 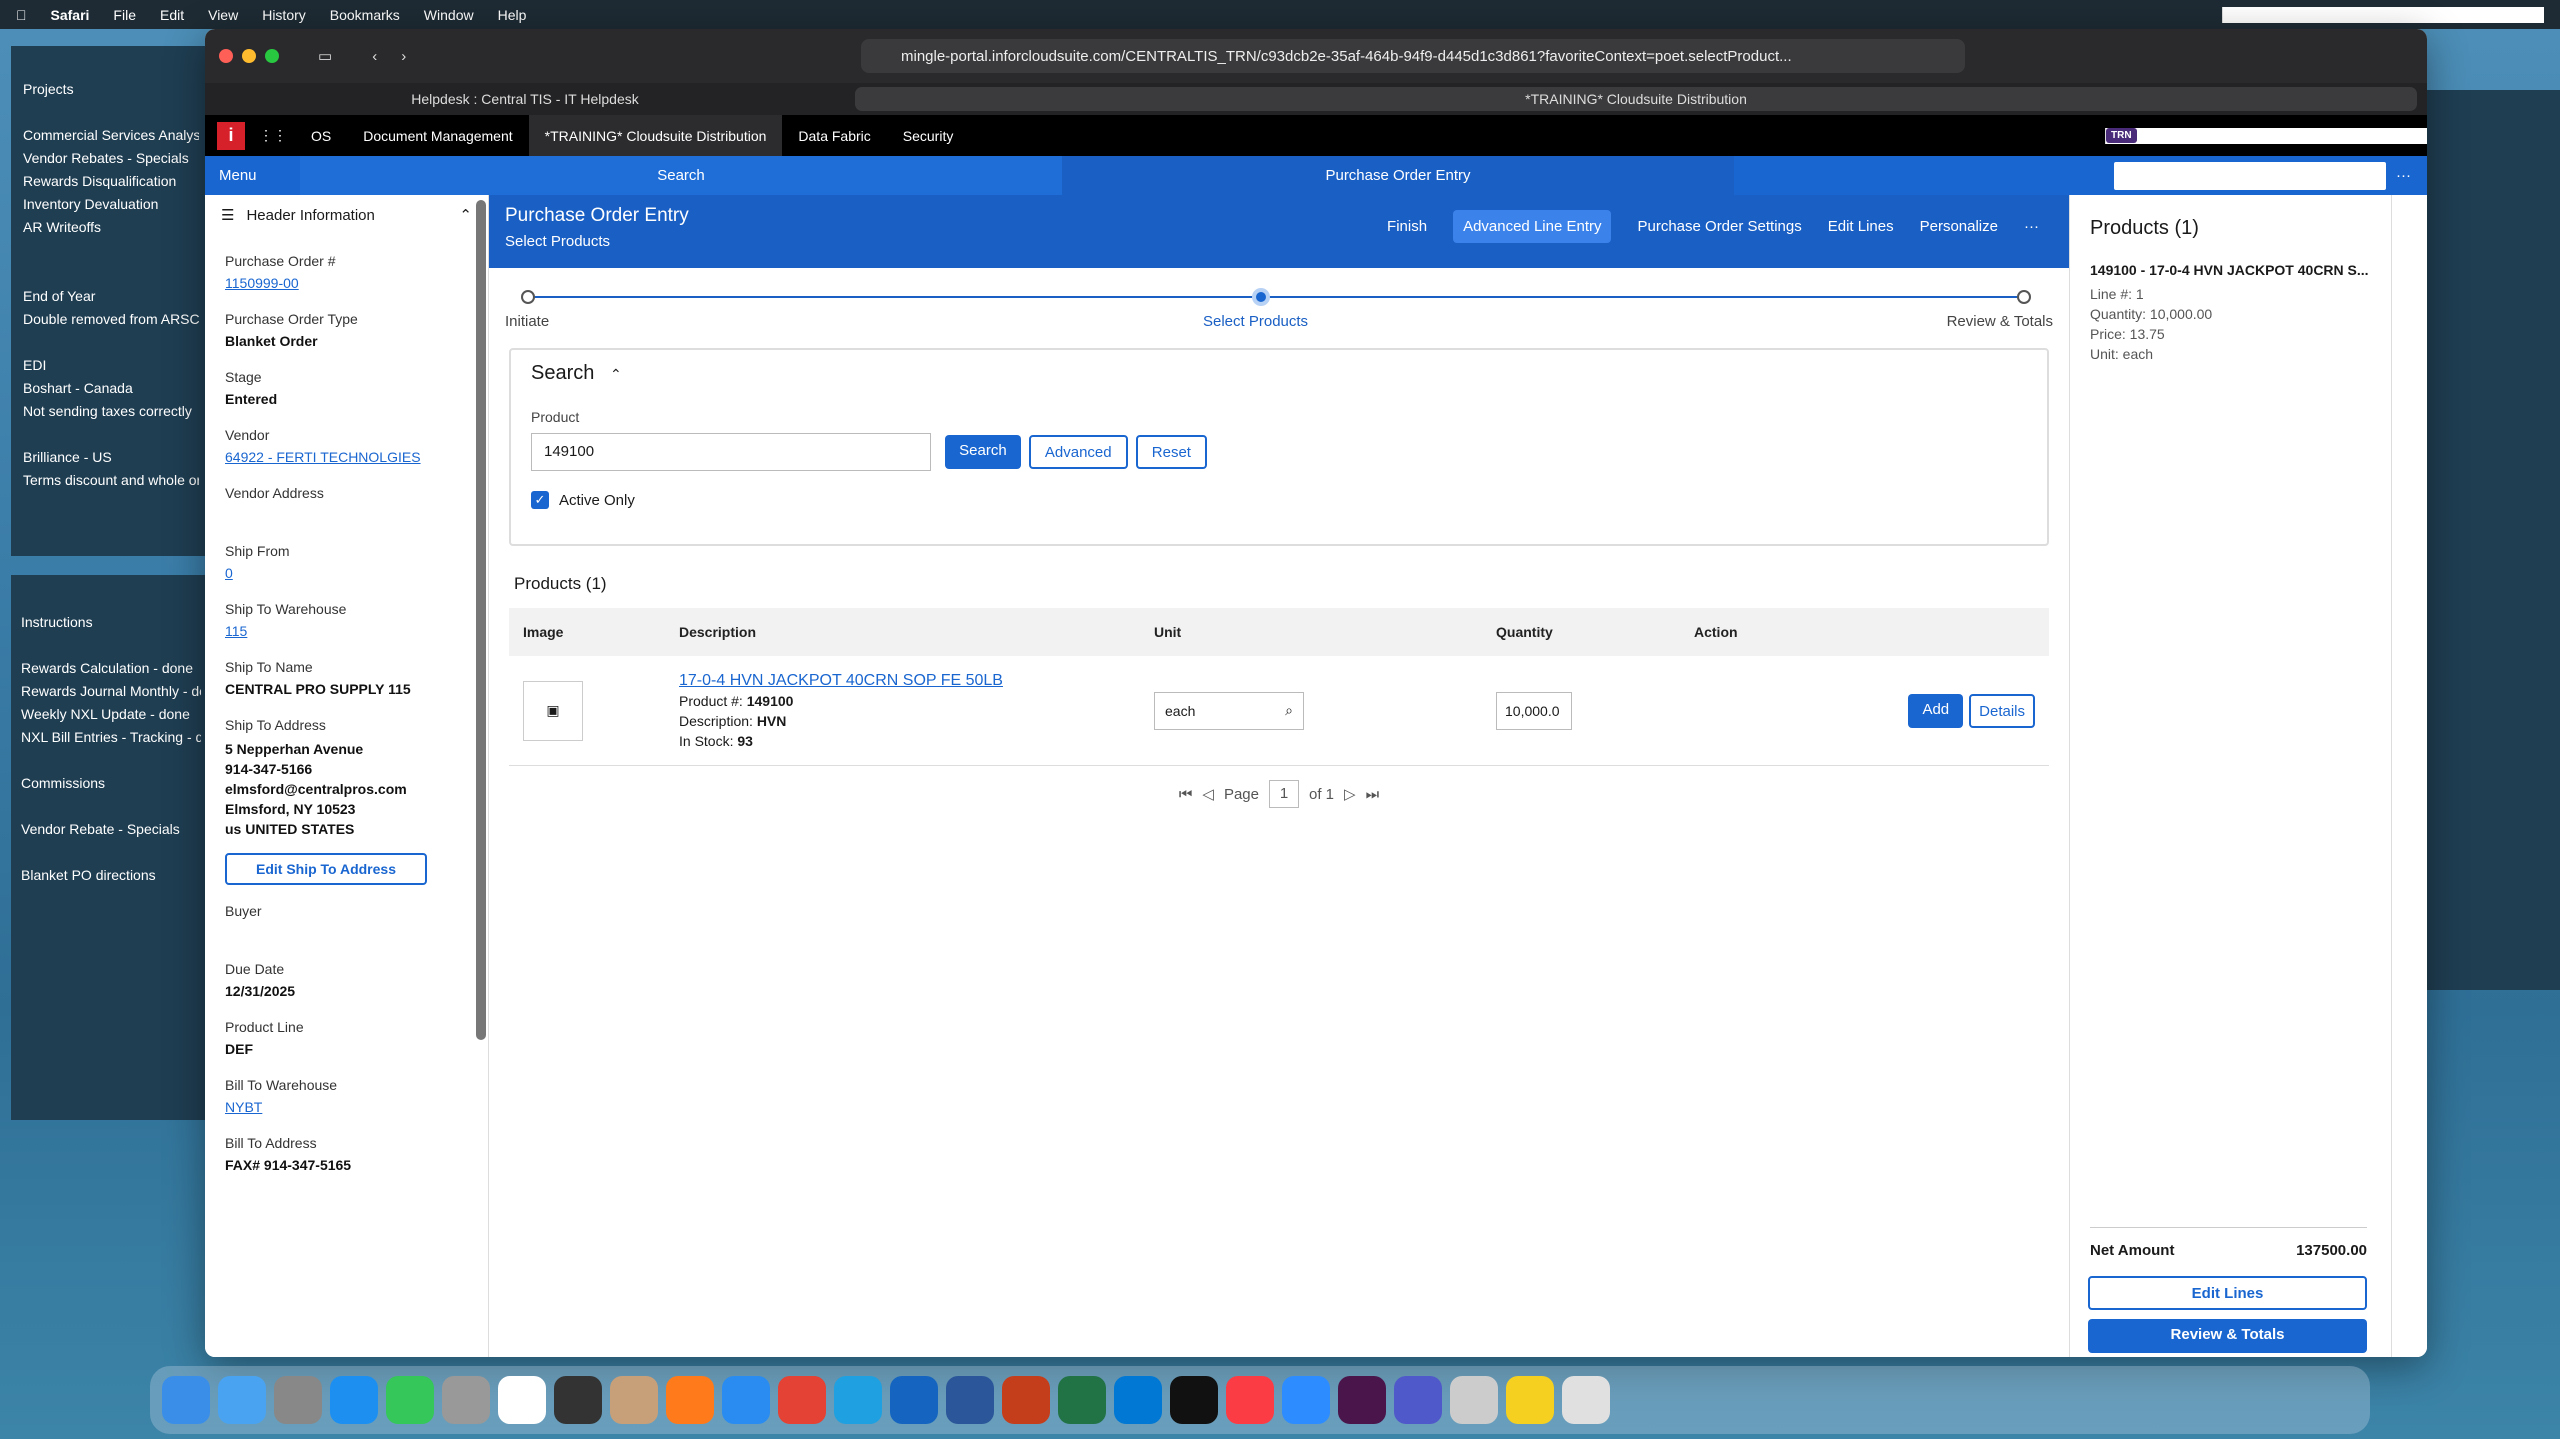 I want to click on project-item: Brilliance - US, so click(x=111, y=457).